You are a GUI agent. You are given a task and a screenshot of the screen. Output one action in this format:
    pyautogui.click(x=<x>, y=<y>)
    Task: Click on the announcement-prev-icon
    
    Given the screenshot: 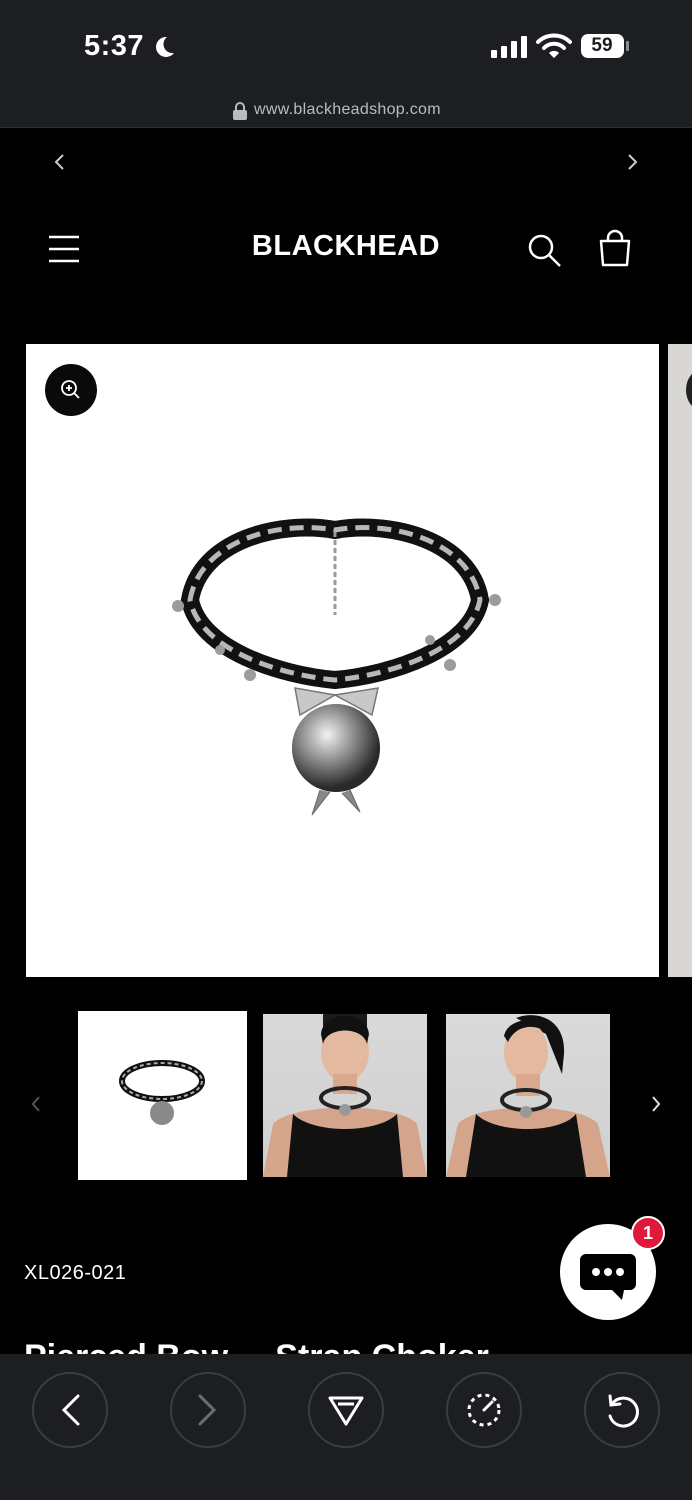 What is the action you would take?
    pyautogui.click(x=60, y=162)
    